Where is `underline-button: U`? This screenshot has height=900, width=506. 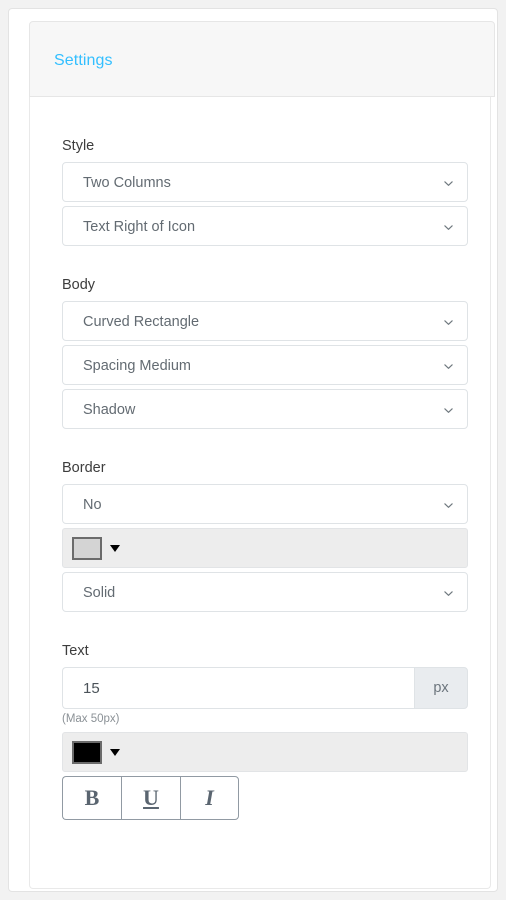 underline-button: U is located at coordinates (150, 798).